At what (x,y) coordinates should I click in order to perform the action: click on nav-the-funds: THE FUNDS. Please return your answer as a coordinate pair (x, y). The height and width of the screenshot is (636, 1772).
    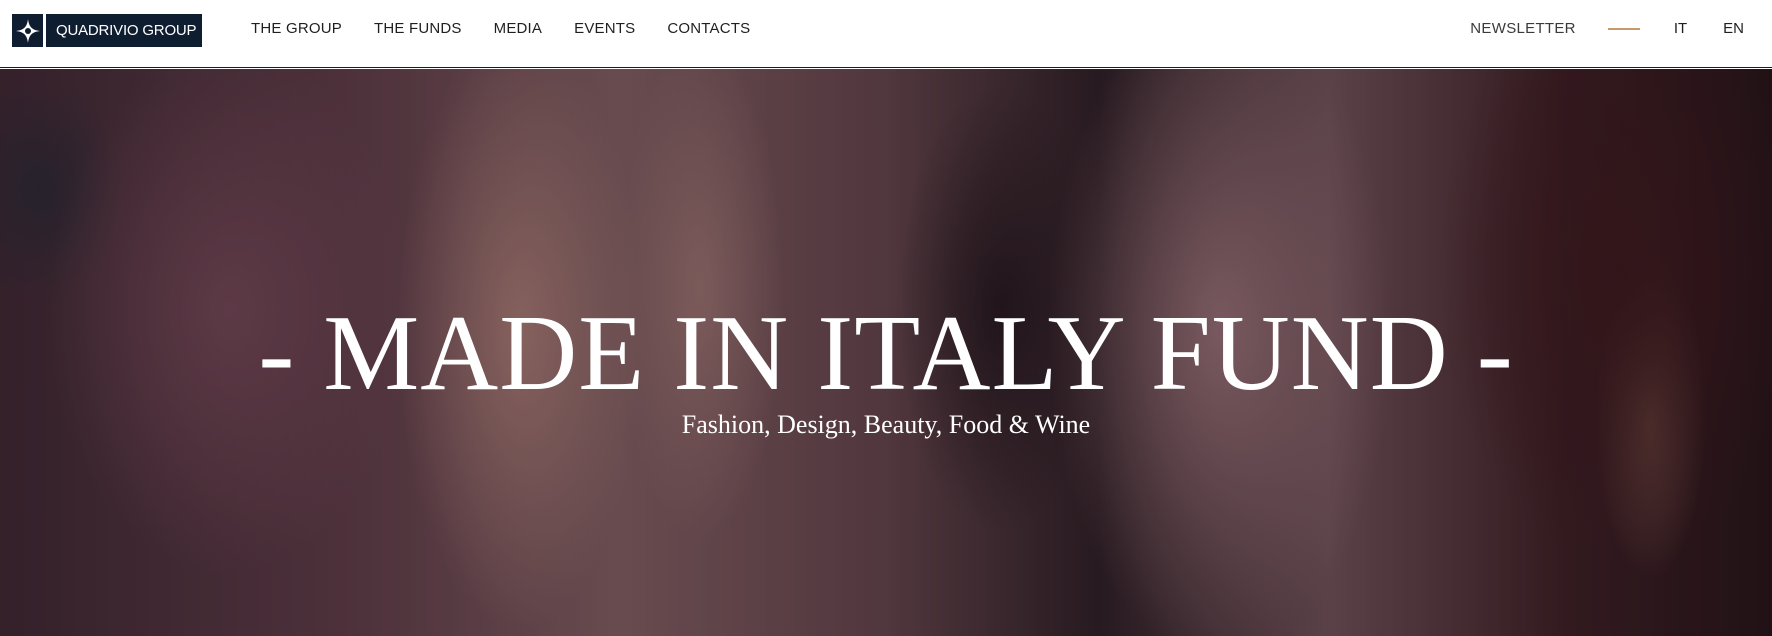
    Looking at the image, I should click on (418, 29).